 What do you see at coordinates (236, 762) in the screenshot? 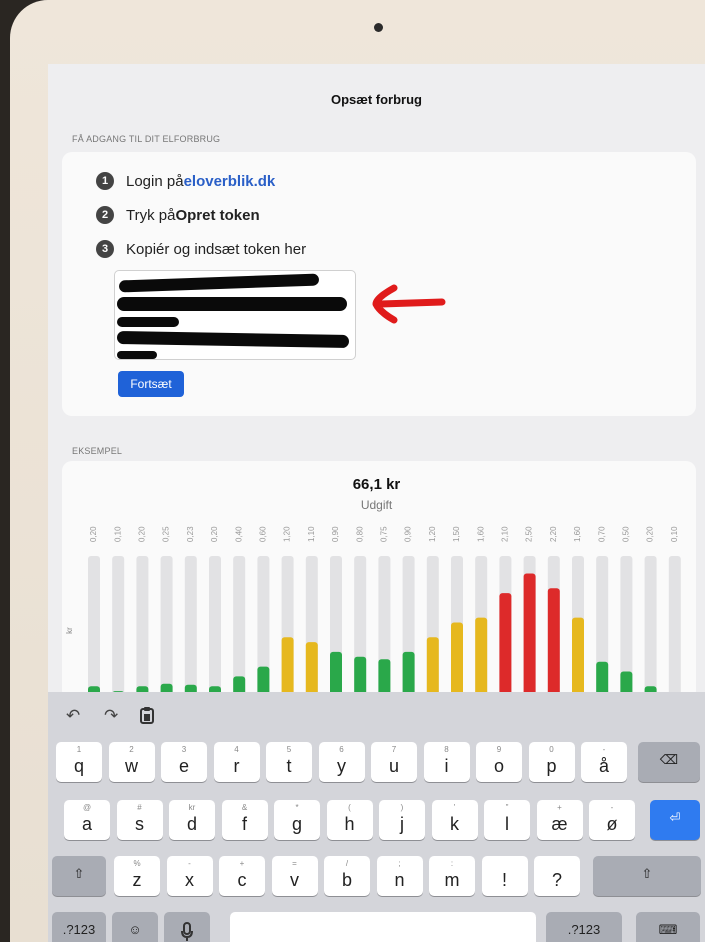
I see `key-r: 4r` at bounding box center [236, 762].